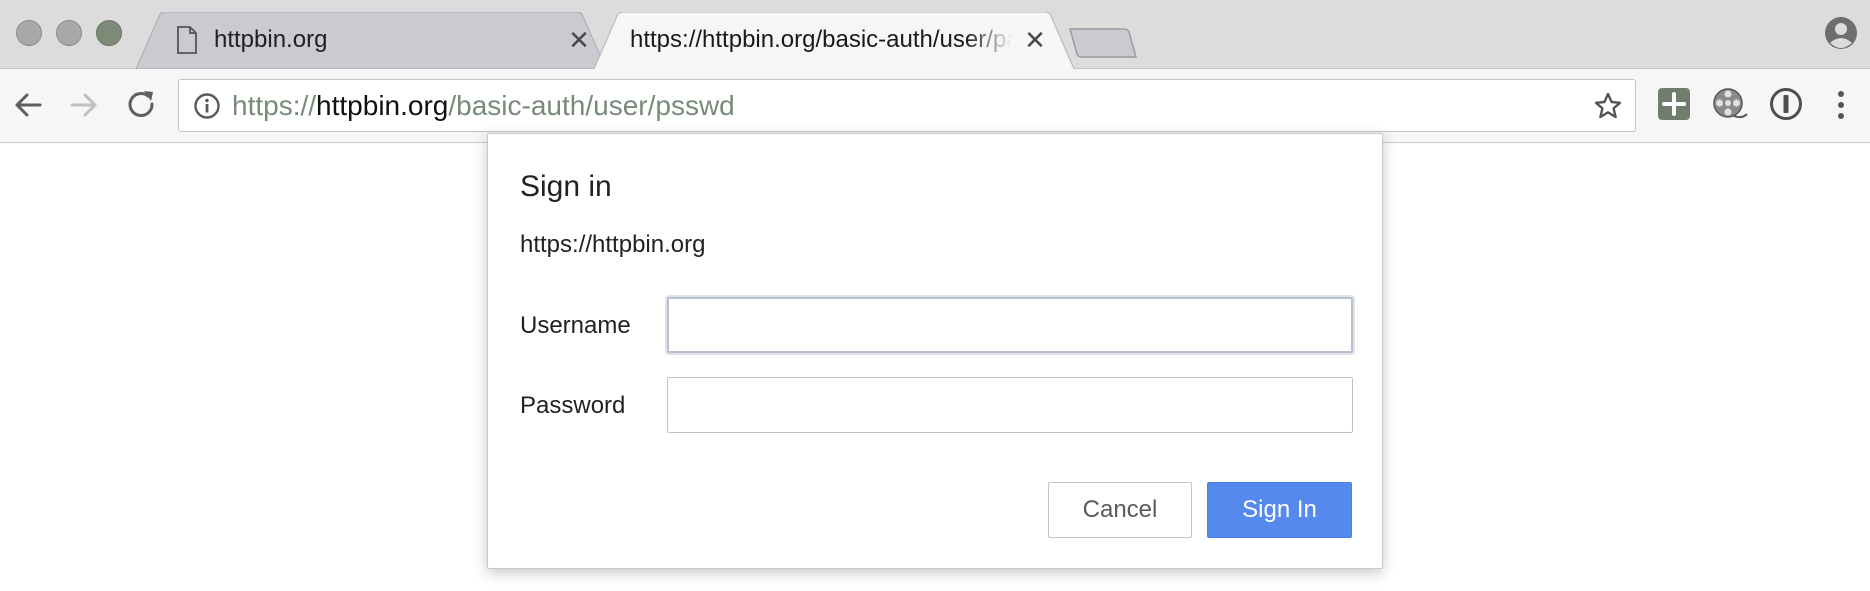  Describe the element at coordinates (29, 33) in the screenshot. I see `close-window-button` at that location.